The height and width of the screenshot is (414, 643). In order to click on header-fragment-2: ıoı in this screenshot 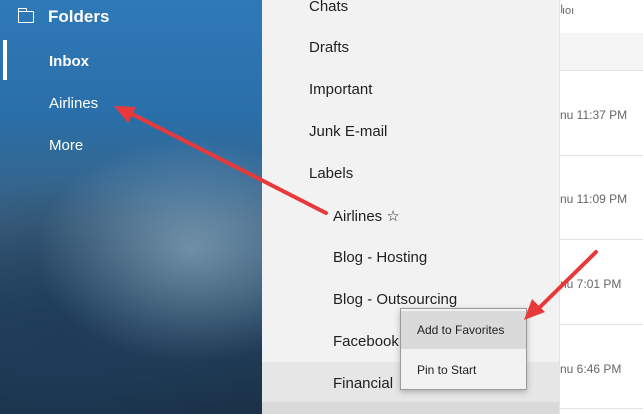, I will do `click(568, 11)`.